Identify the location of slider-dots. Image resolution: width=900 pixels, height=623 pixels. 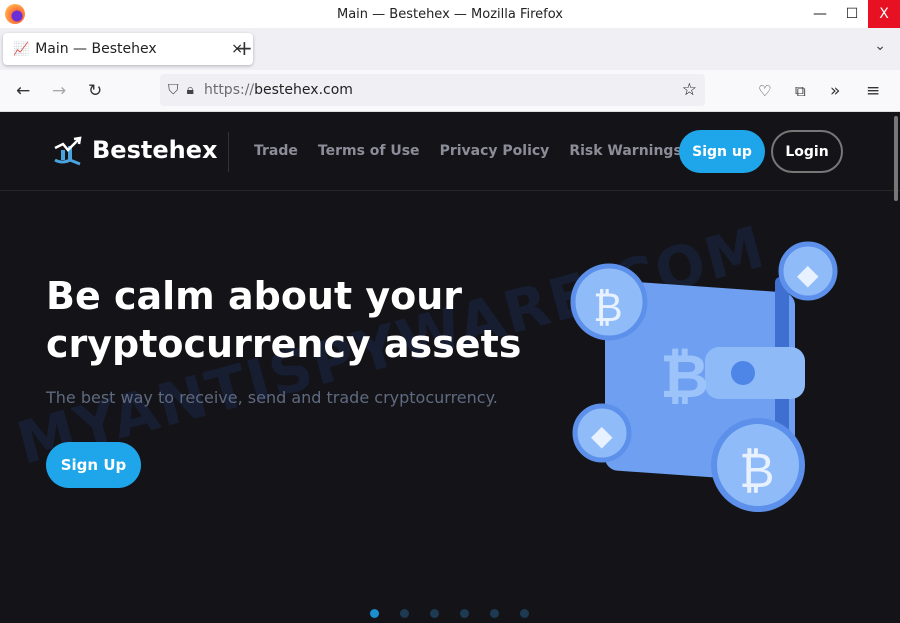
(449, 613).